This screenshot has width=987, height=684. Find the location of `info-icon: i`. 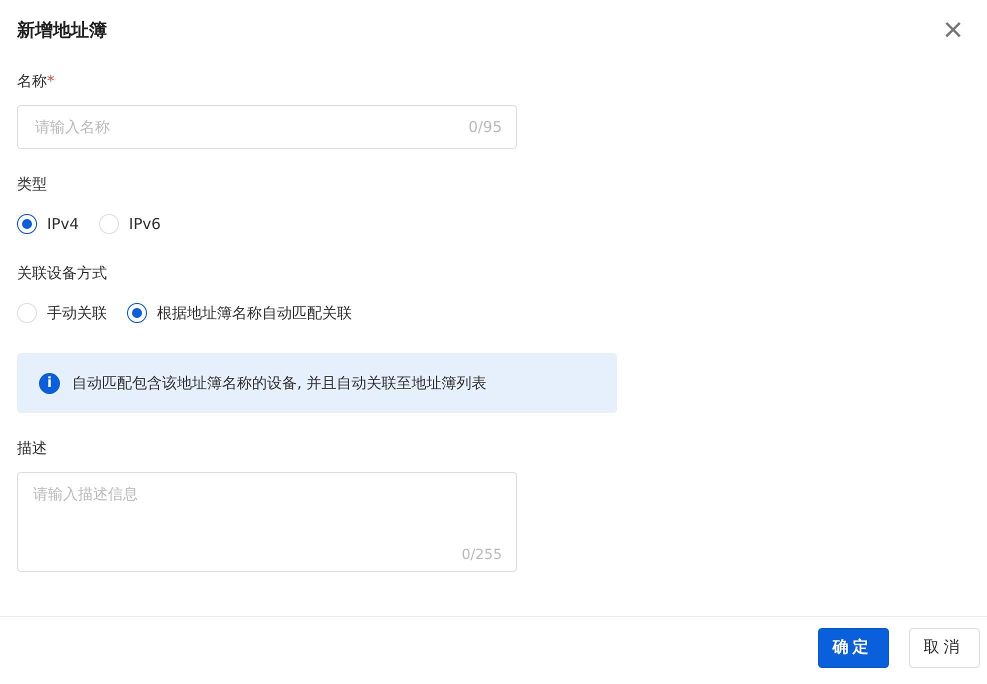

info-icon: i is located at coordinates (49, 383).